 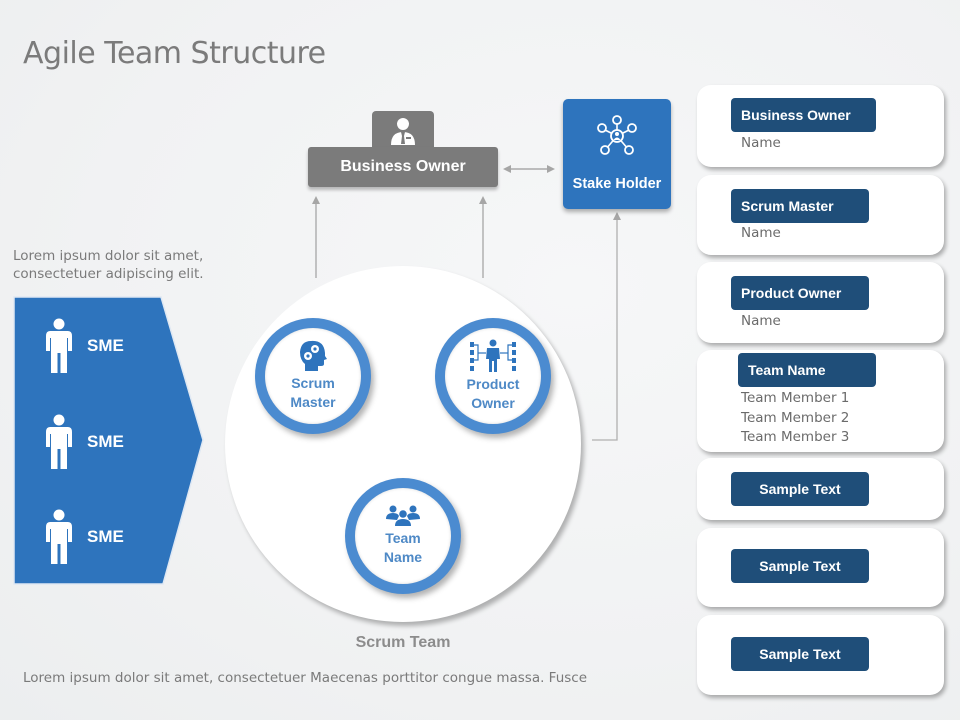 I want to click on card-product-owner: Product Owner Name, so click(x=820, y=302).